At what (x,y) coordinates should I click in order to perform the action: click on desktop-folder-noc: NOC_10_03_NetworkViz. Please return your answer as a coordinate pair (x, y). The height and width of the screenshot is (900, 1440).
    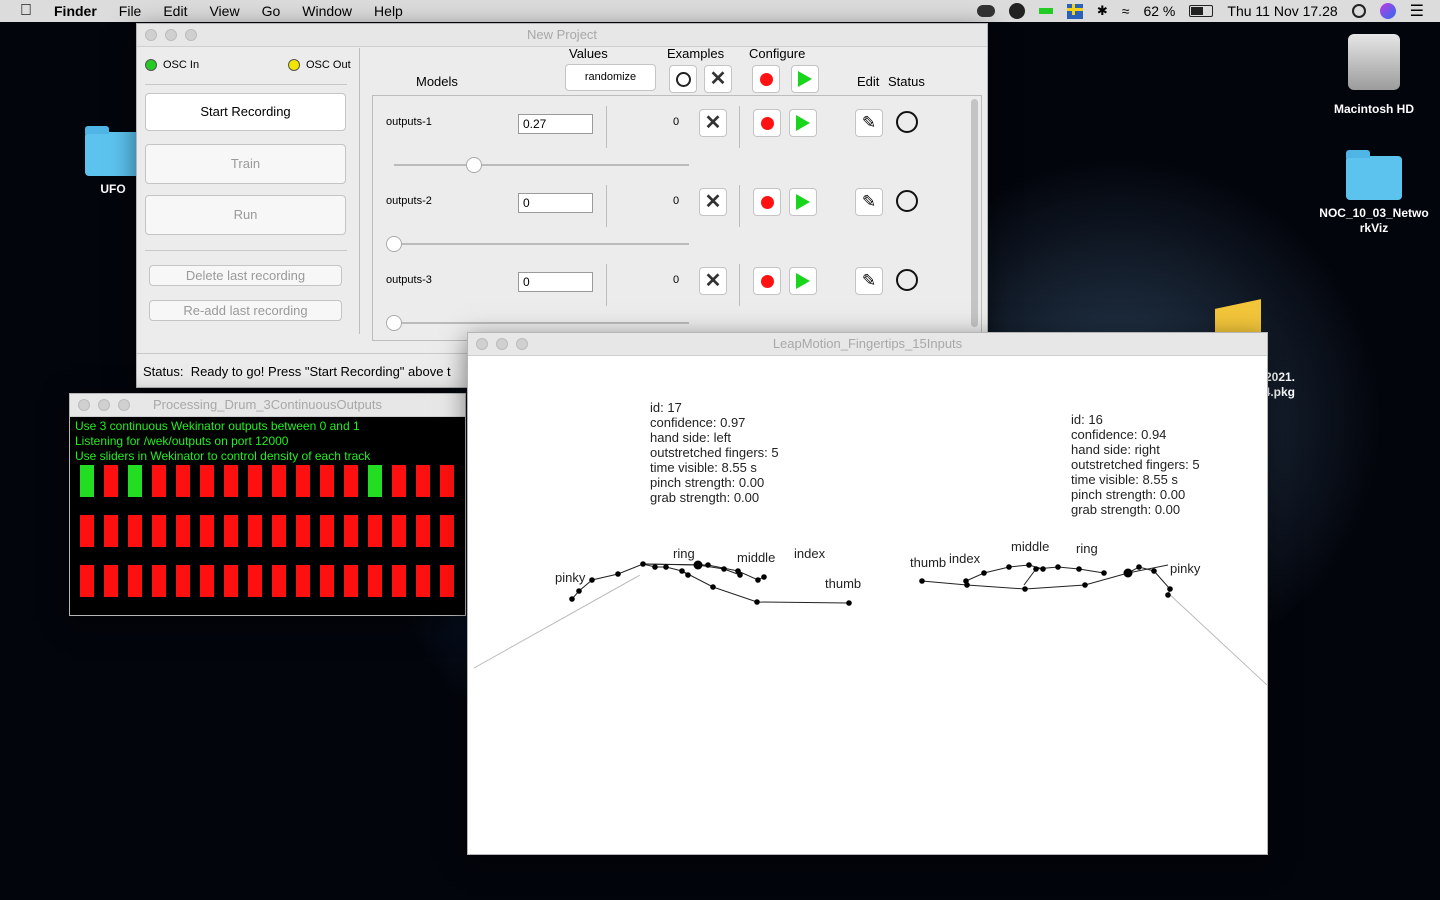
    Looking at the image, I should click on (1374, 193).